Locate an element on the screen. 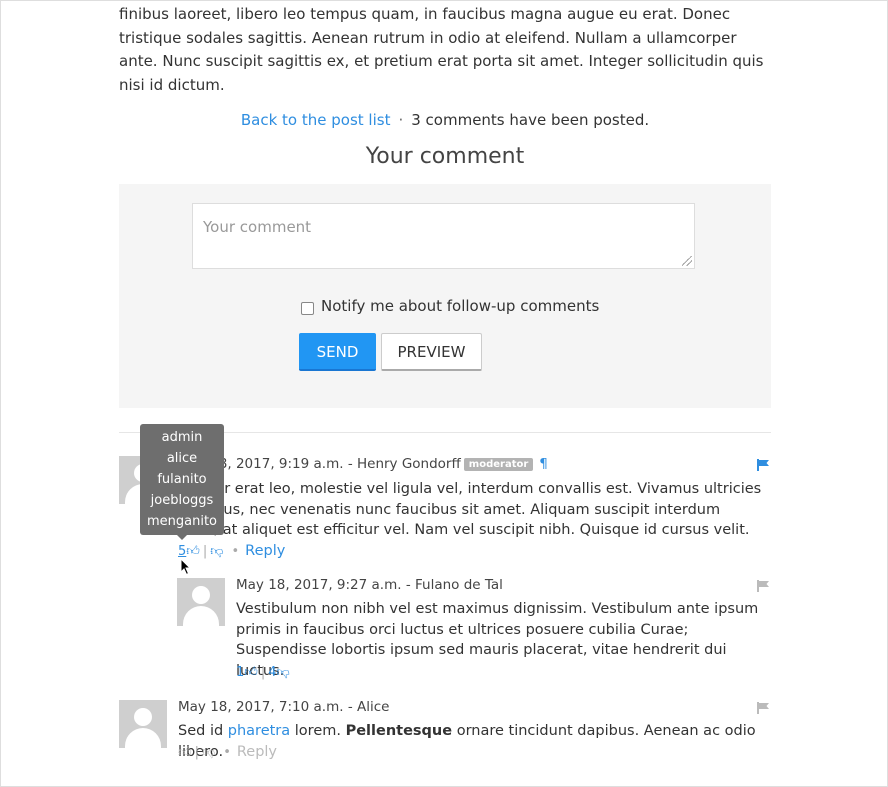 The image size is (888, 787). flag-pole is located at coordinates (758, 465).